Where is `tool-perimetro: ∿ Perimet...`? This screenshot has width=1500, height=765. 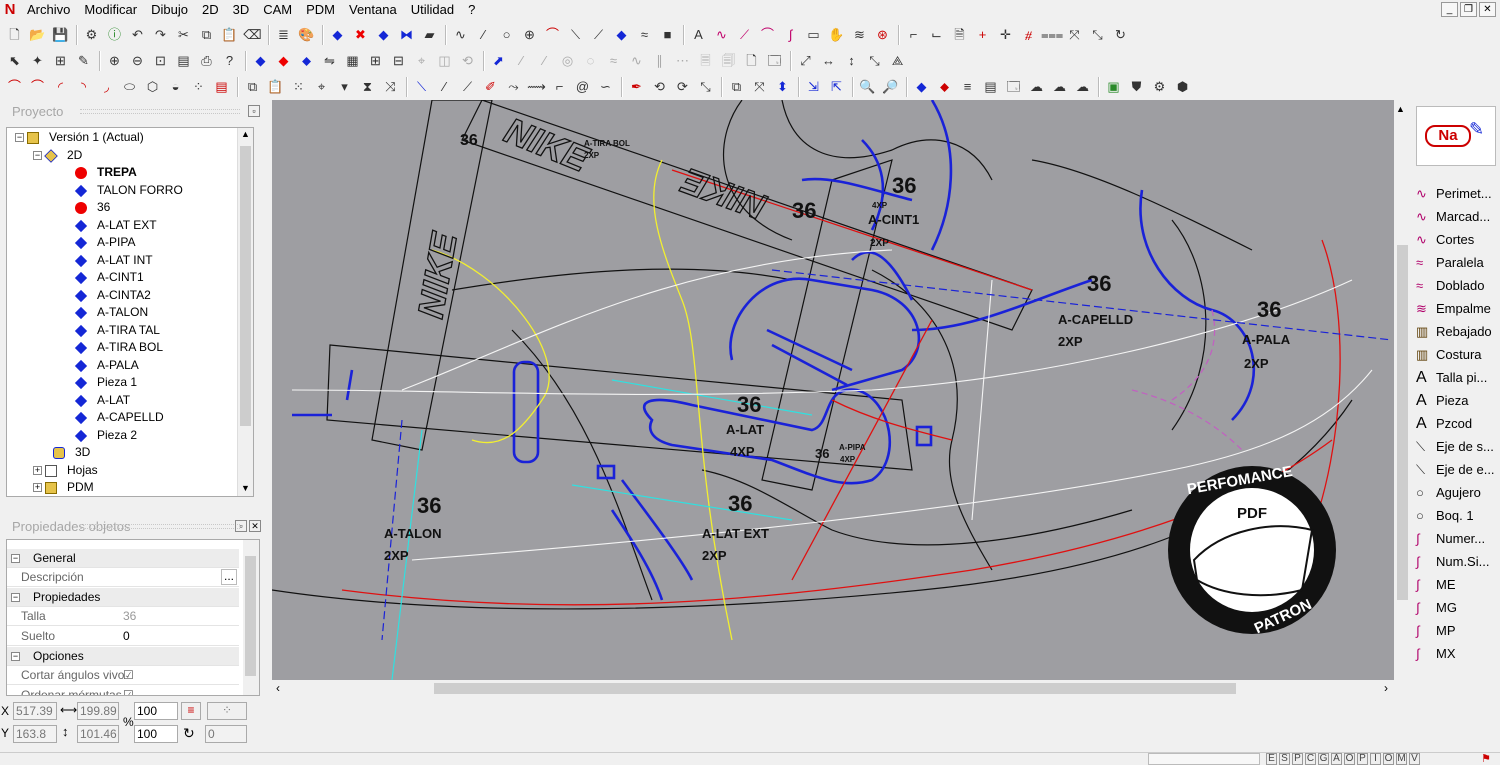 tool-perimetro: ∿ Perimet... is located at coordinates (1454, 194).